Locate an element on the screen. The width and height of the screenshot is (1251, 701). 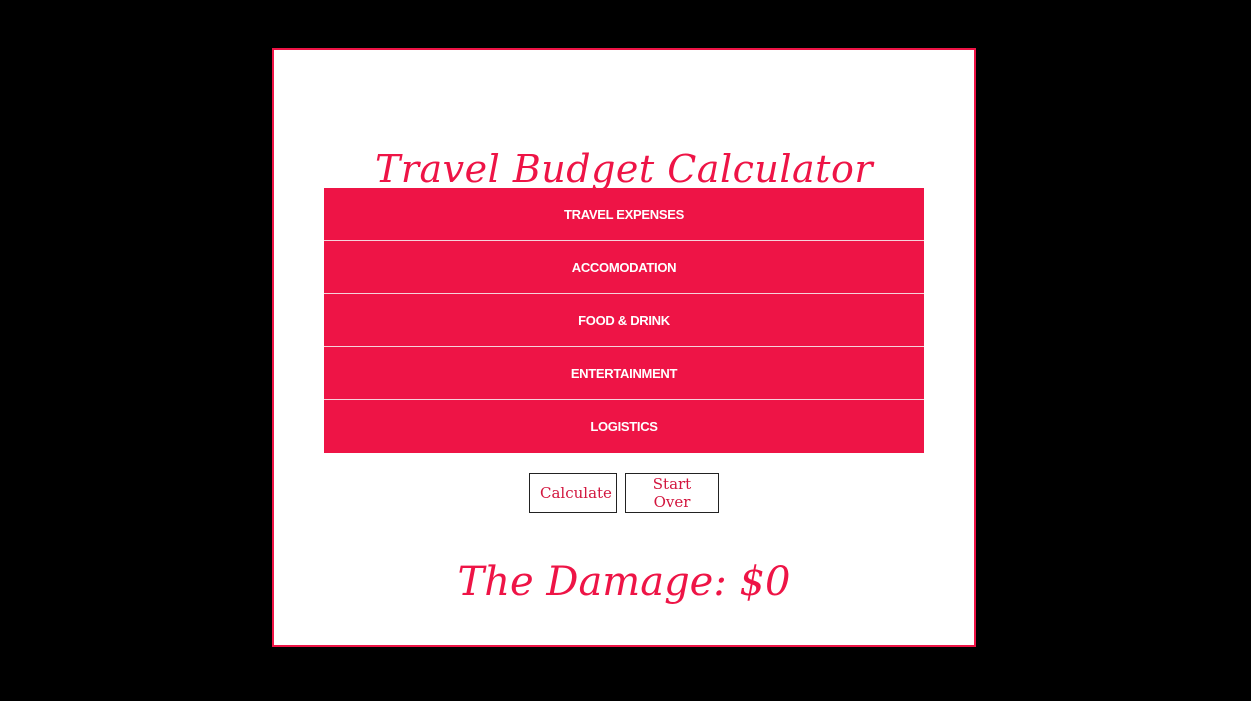
calculate-button: Calculate is located at coordinates (573, 493).